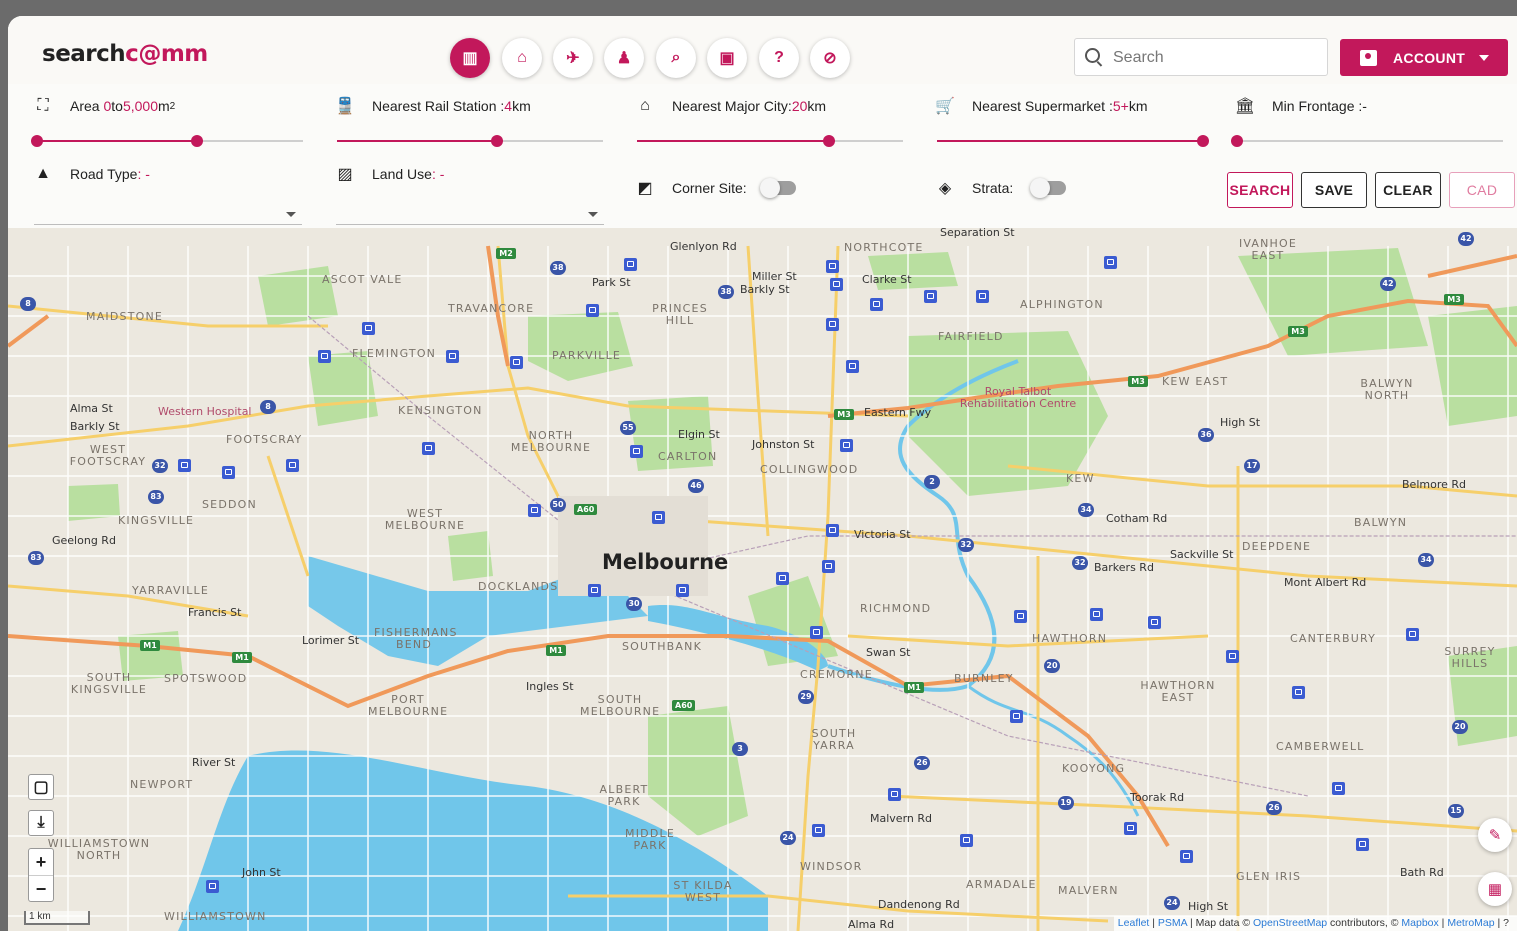  Describe the element at coordinates (1495, 889) in the screenshot. I see `layers-button: ▦` at that location.